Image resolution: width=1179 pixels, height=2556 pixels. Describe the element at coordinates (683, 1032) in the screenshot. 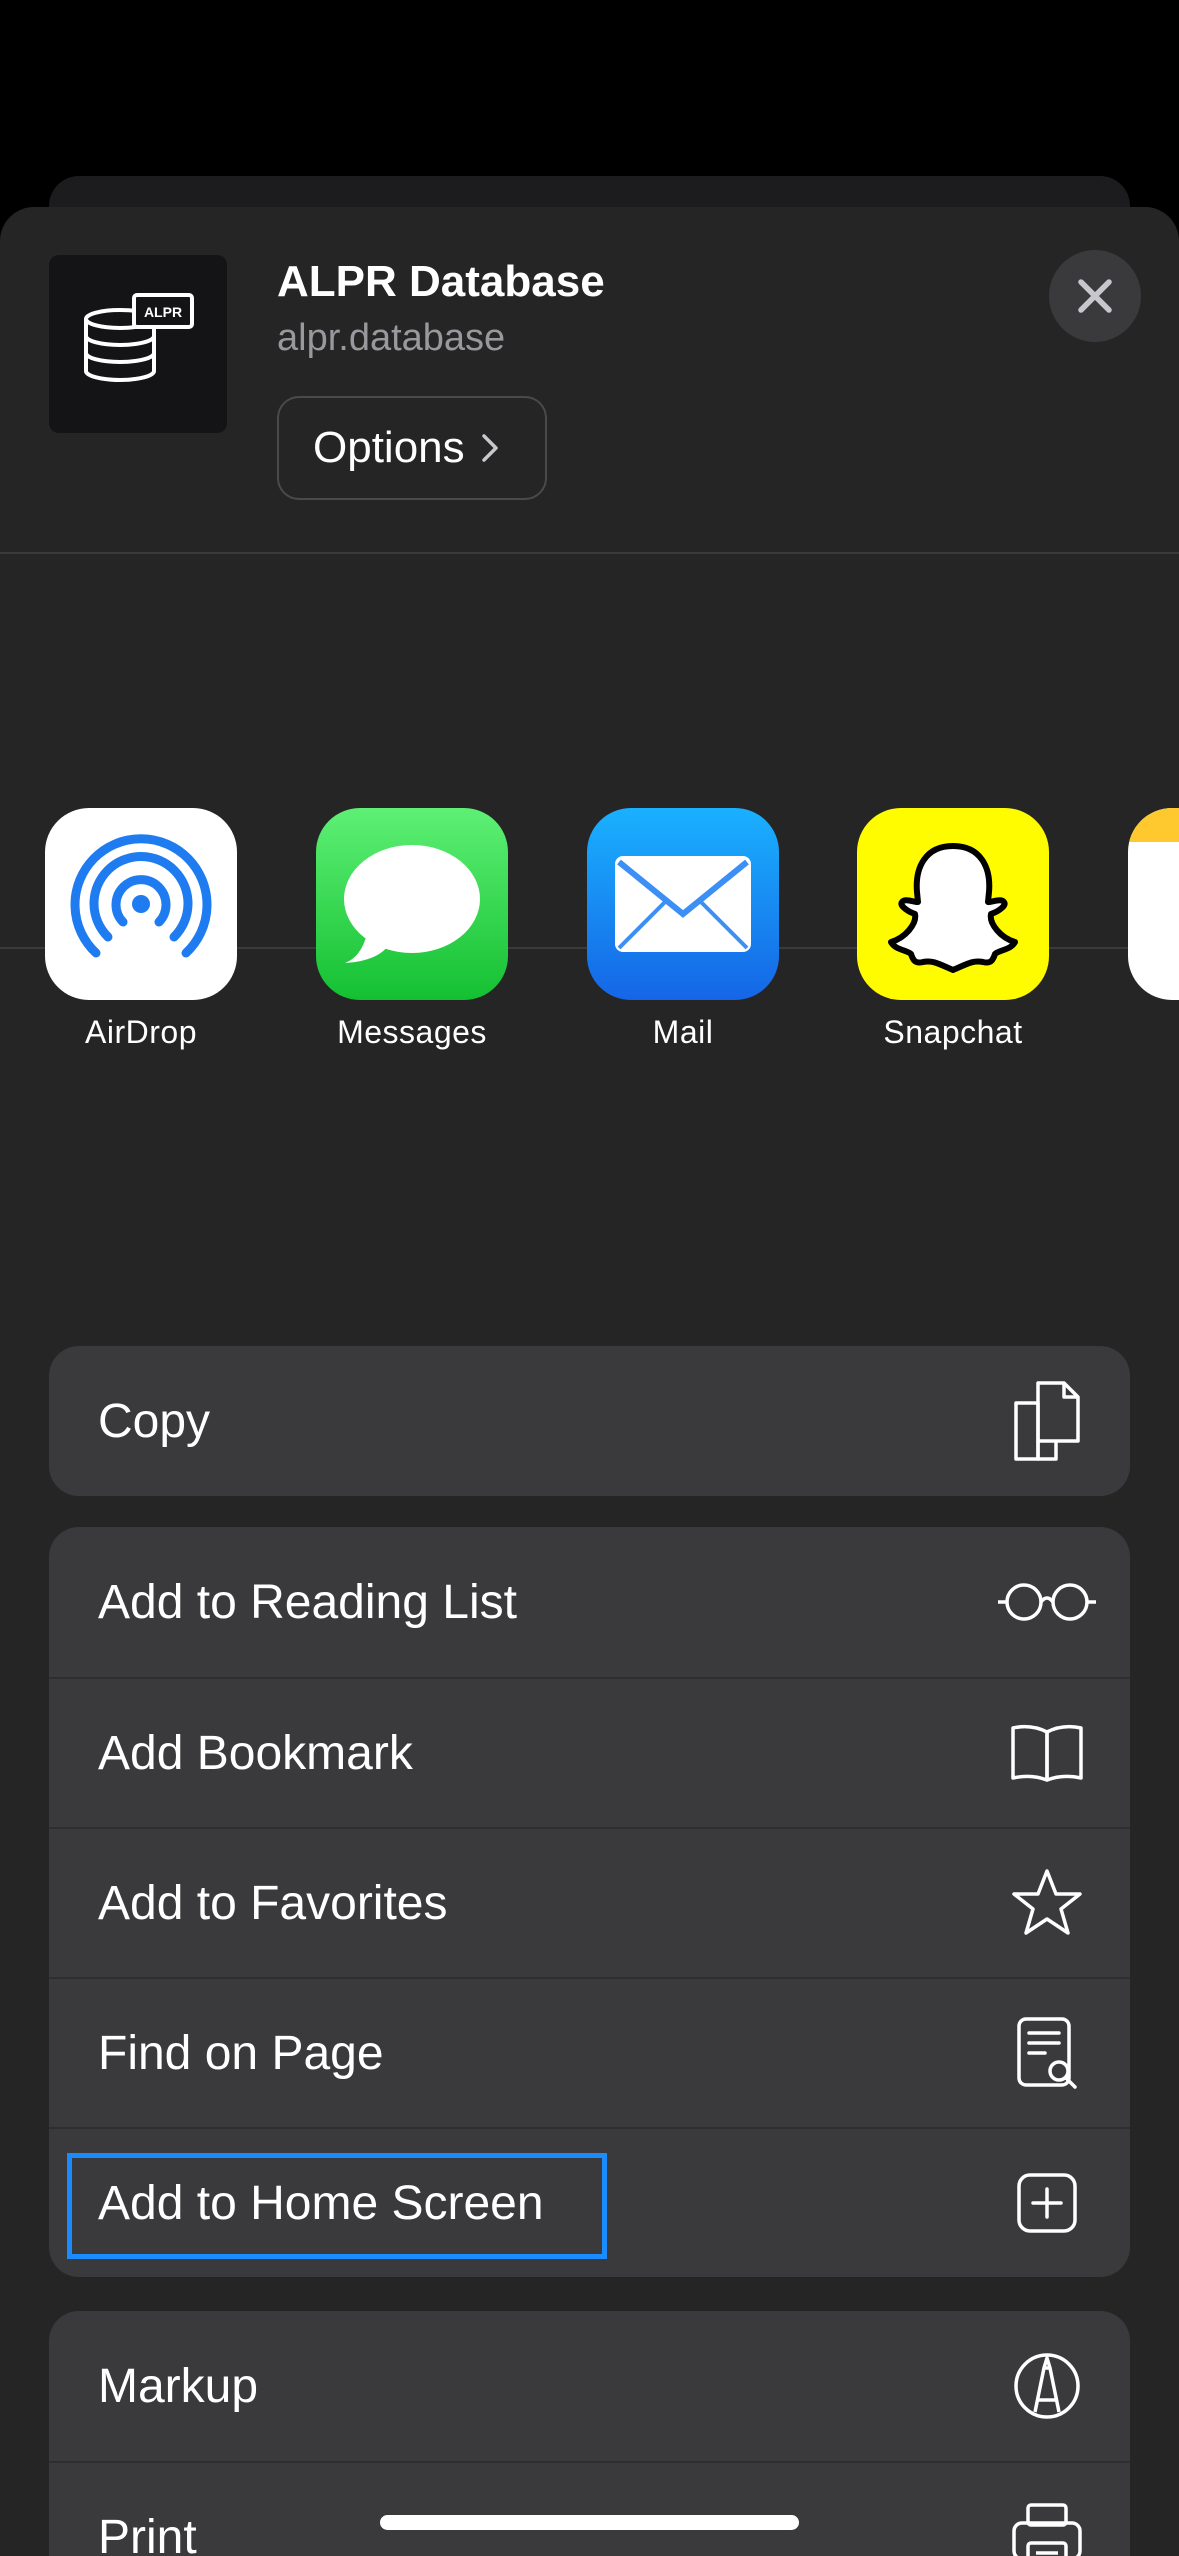

I see `app-label: Mail` at that location.